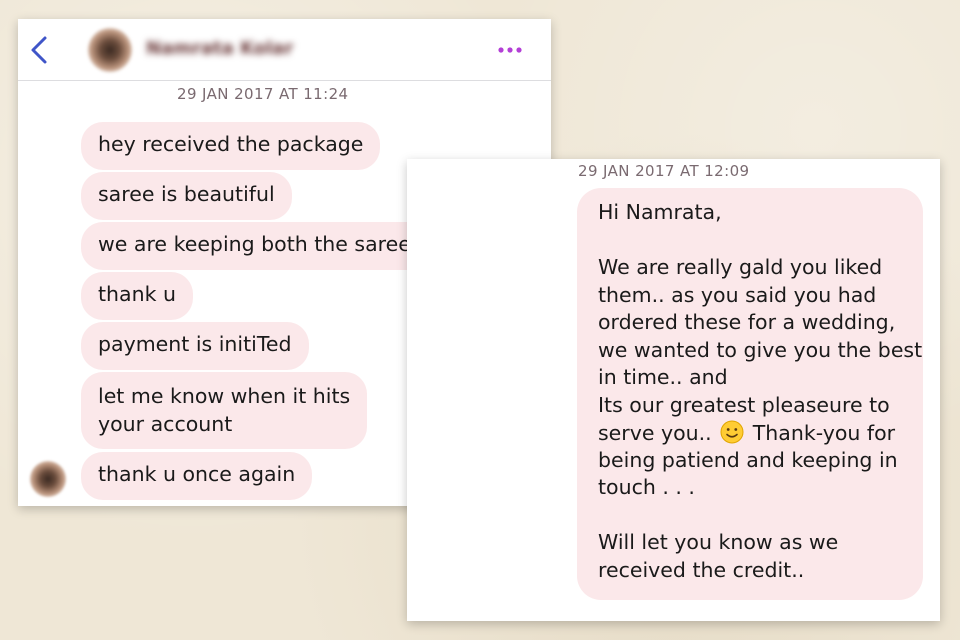 This screenshot has width=960, height=640. What do you see at coordinates (660, 212) in the screenshot?
I see `reply-line: Hi Namrata,` at bounding box center [660, 212].